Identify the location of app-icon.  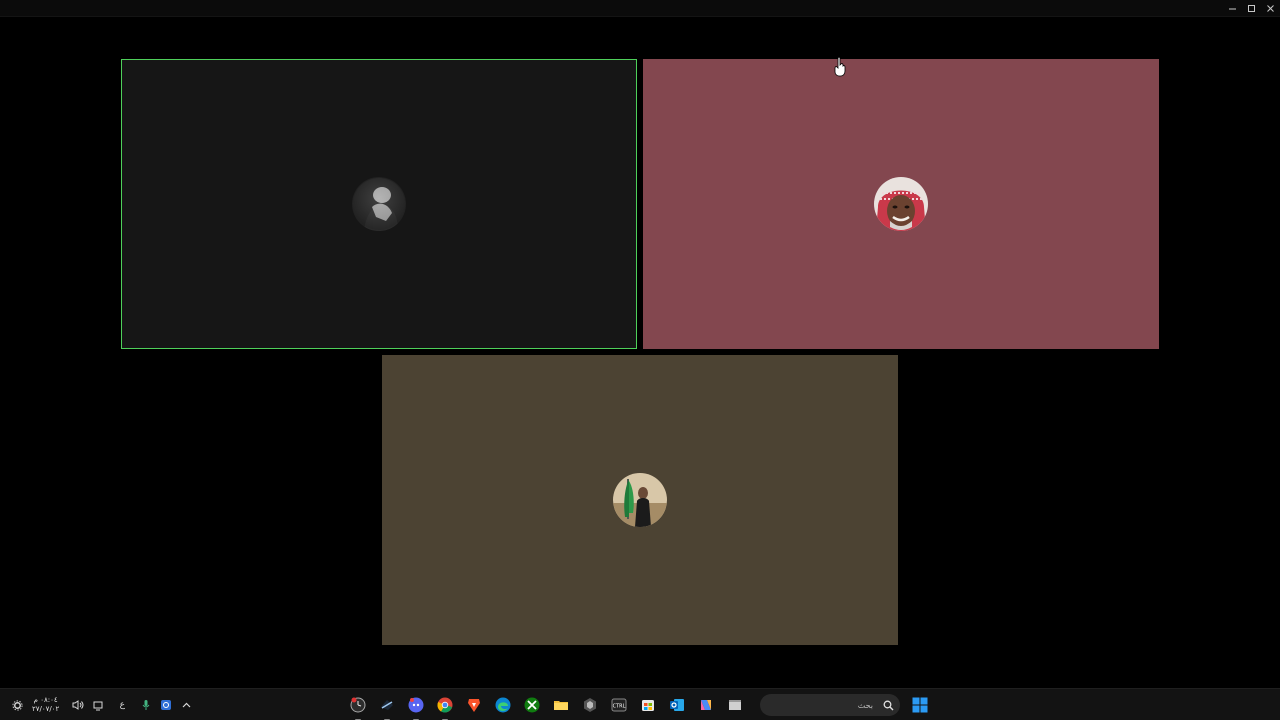
(590, 705).